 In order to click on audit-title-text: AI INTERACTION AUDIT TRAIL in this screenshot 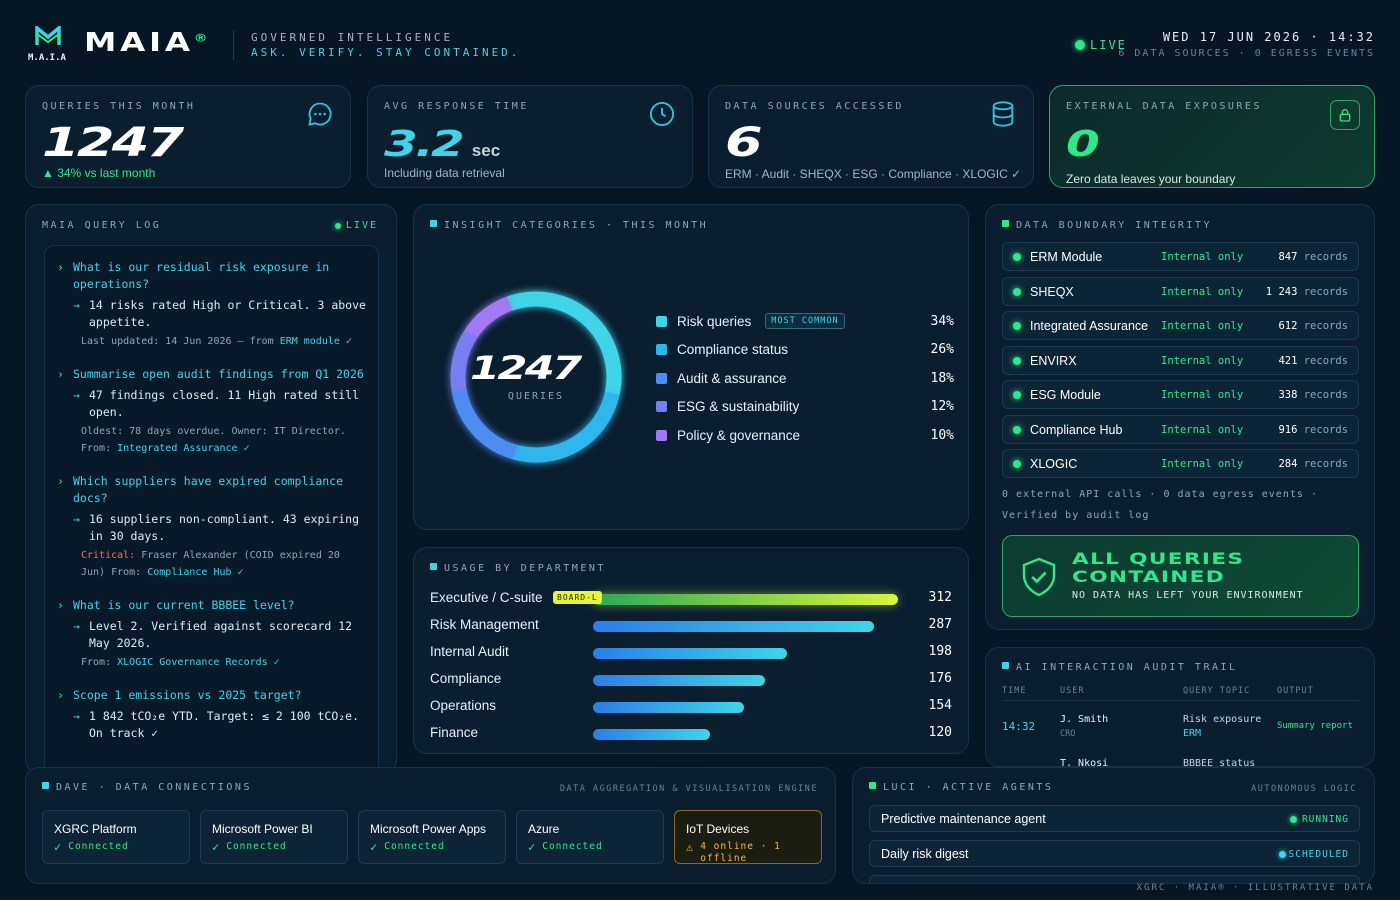, I will do `click(1127, 667)`.